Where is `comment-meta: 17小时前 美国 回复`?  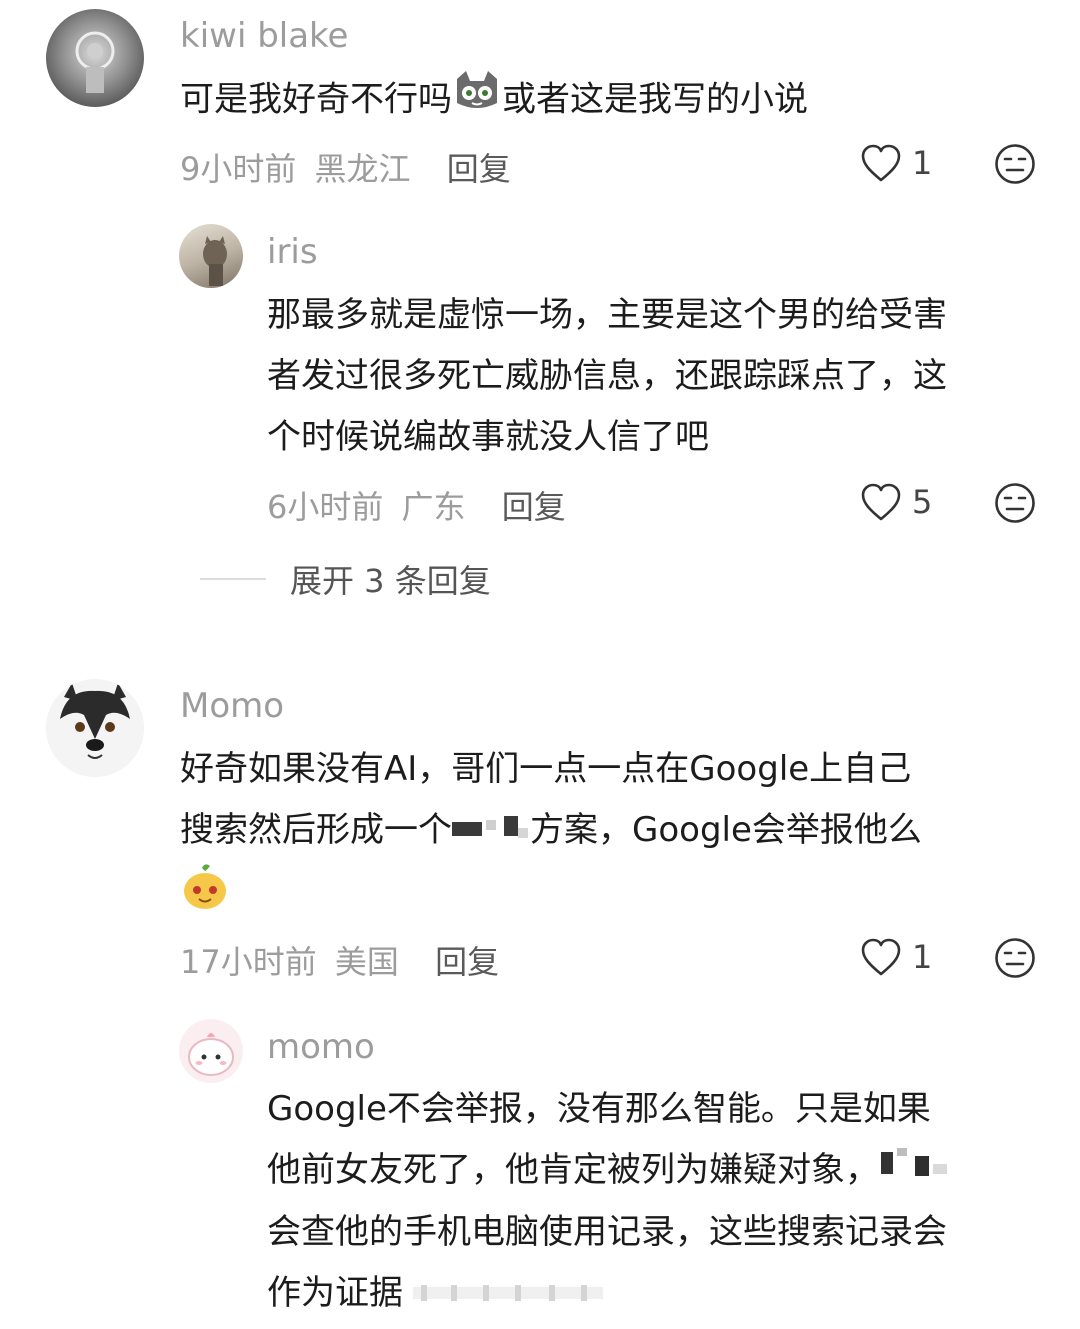 comment-meta: 17小时前 美国 回复 is located at coordinates (339, 960).